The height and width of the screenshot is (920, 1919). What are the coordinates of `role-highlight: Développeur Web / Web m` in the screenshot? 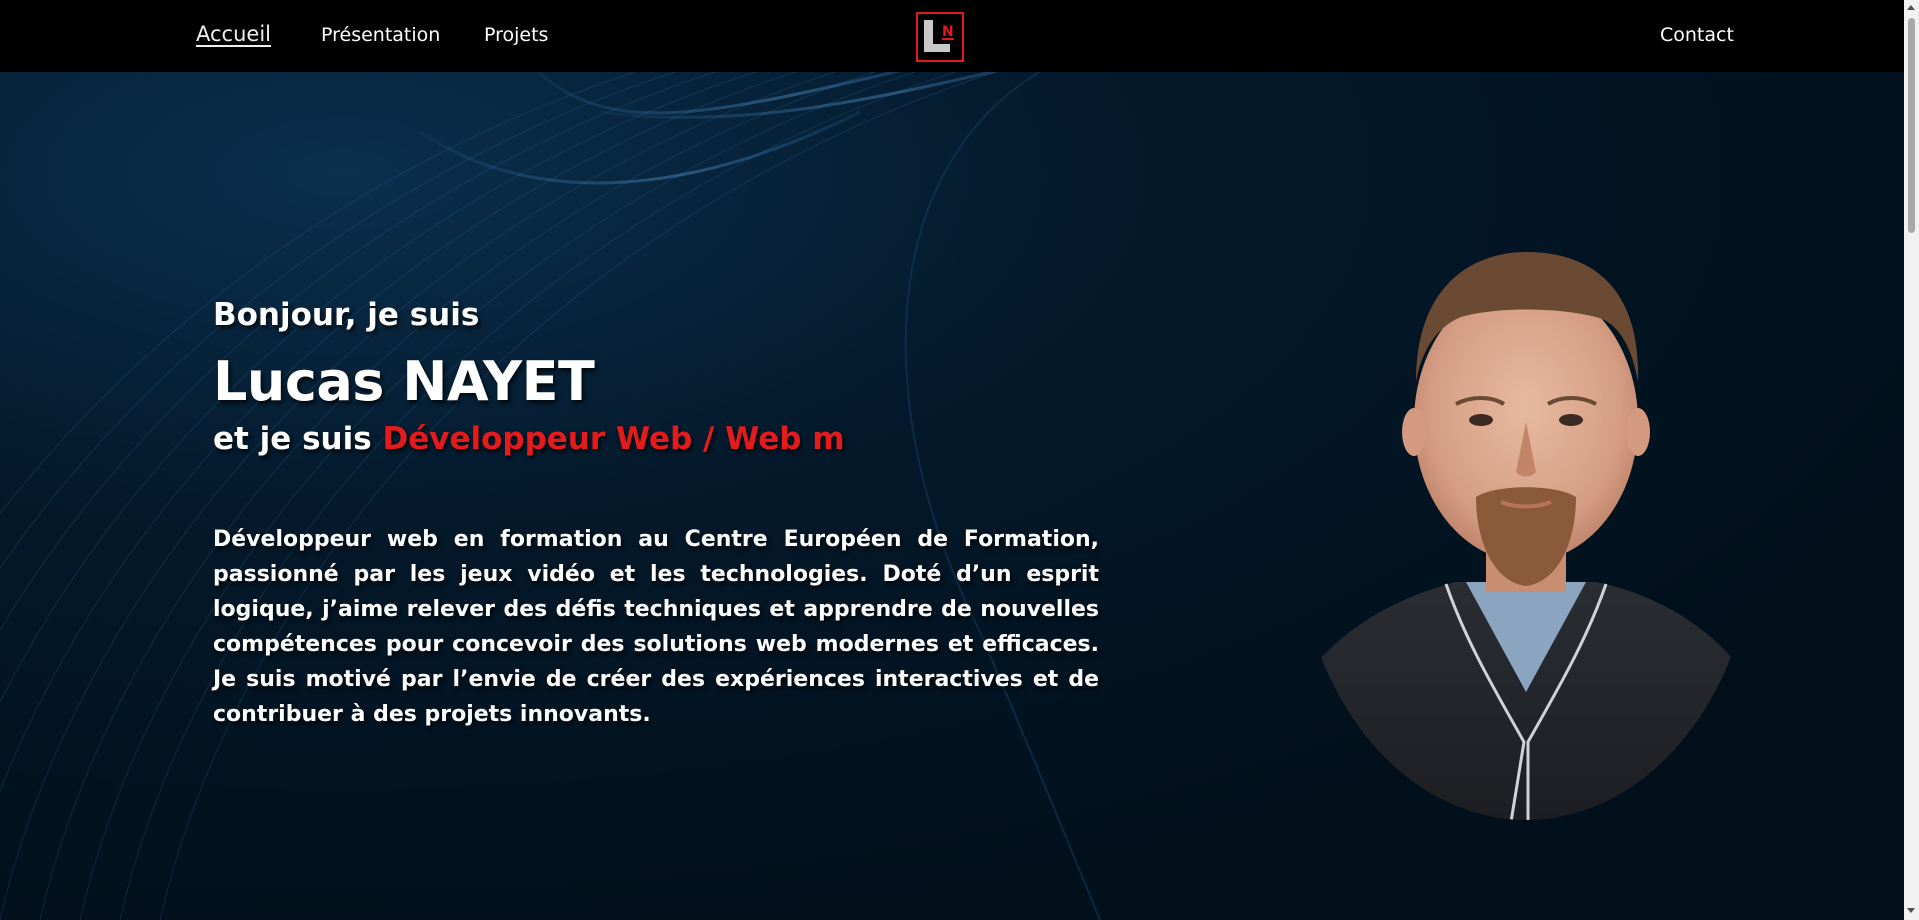 It's located at (613, 439).